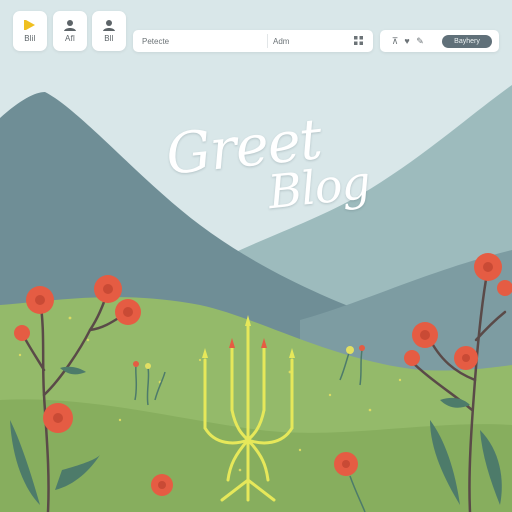  What do you see at coordinates (30, 31) in the screenshot?
I see `tile-blil: Blil` at bounding box center [30, 31].